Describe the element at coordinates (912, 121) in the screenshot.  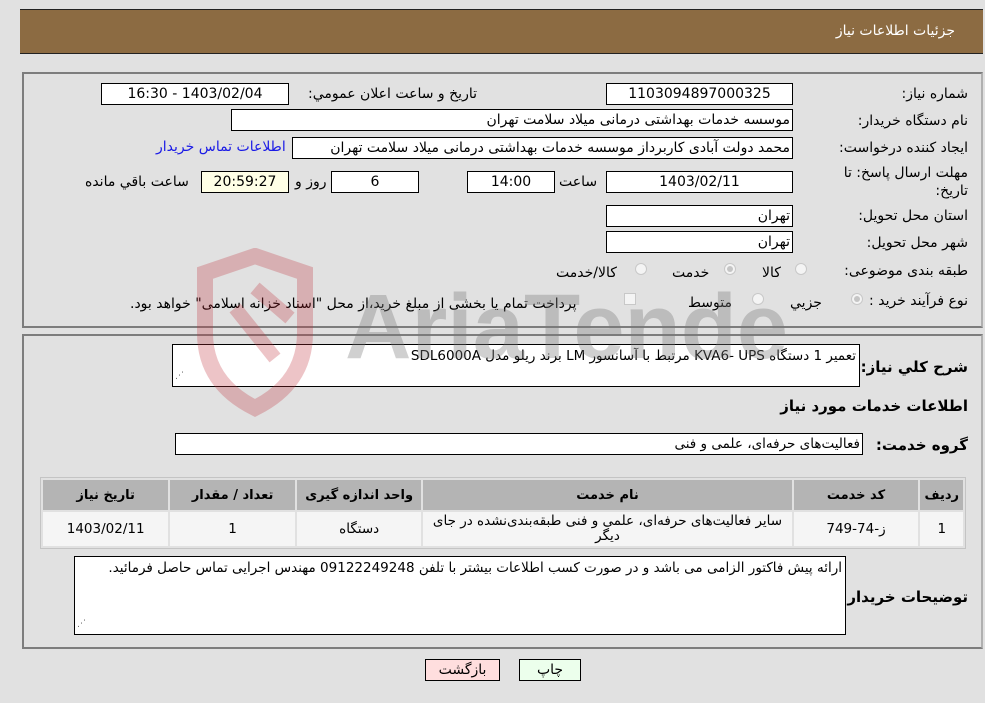
I see `buyer-org-label: نام دستگاه خريدار:` at that location.